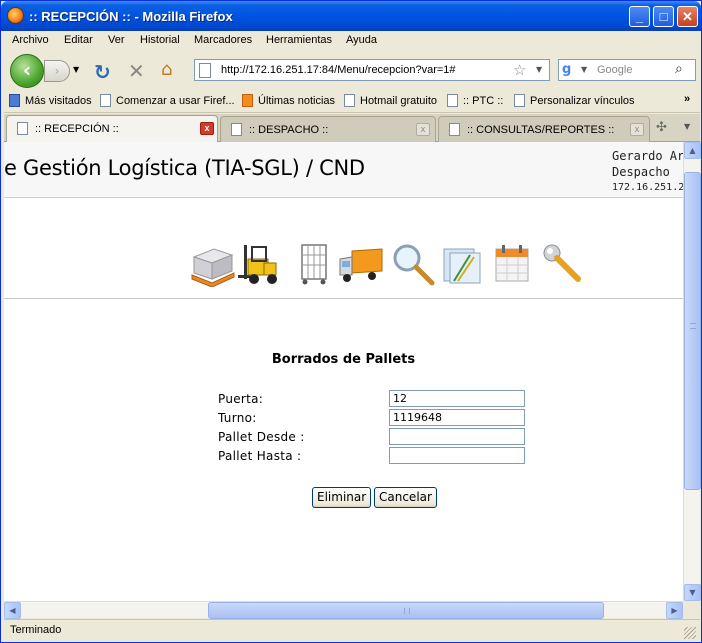 Image resolution: width=702 pixels, height=643 pixels. What do you see at coordinates (519, 70) in the screenshot?
I see `bookmark-star-icon: ☆` at bounding box center [519, 70].